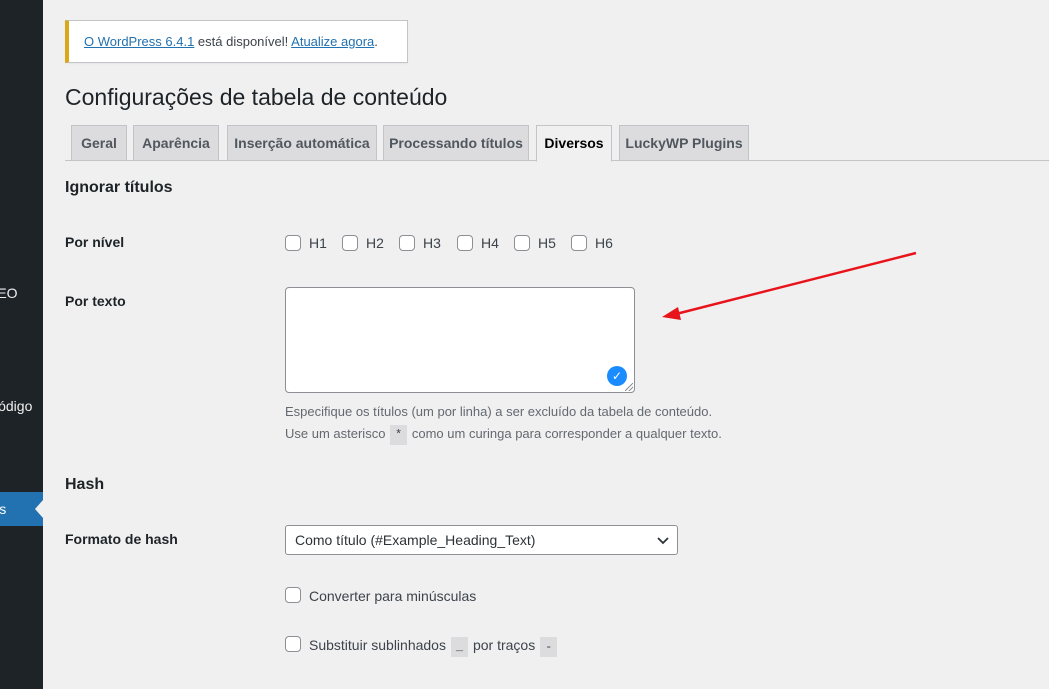 The height and width of the screenshot is (689, 1049). I want to click on checkbox-h6, so click(579, 243).